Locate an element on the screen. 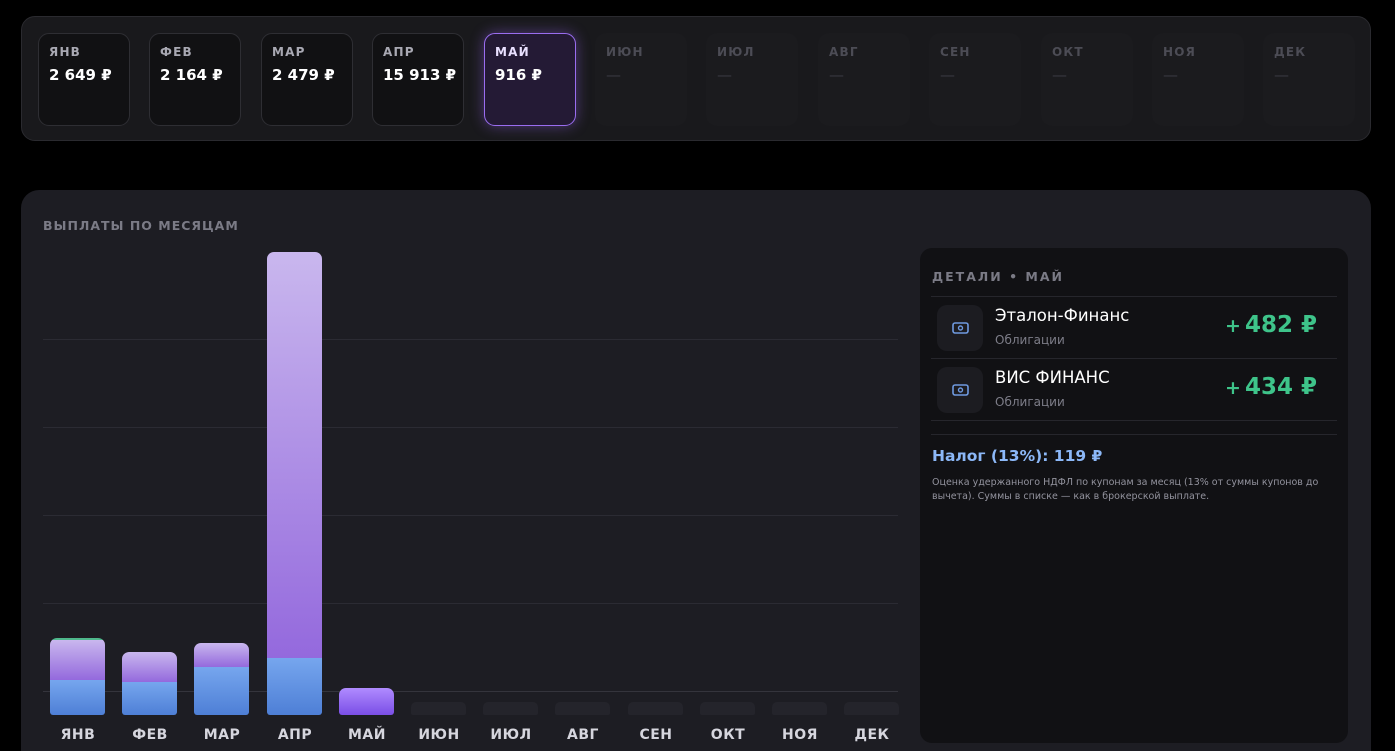 The height and width of the screenshot is (751, 1395). month-card-4: АПР 15 913 ₽ is located at coordinates (418, 79).